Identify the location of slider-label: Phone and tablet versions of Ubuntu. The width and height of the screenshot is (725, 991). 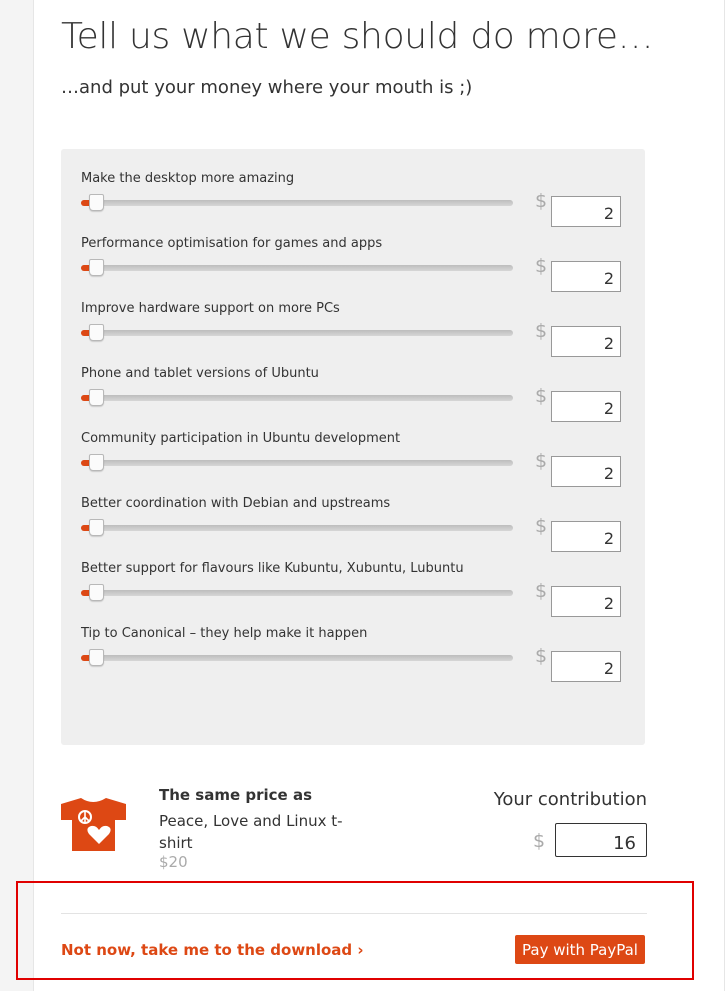
(200, 373).